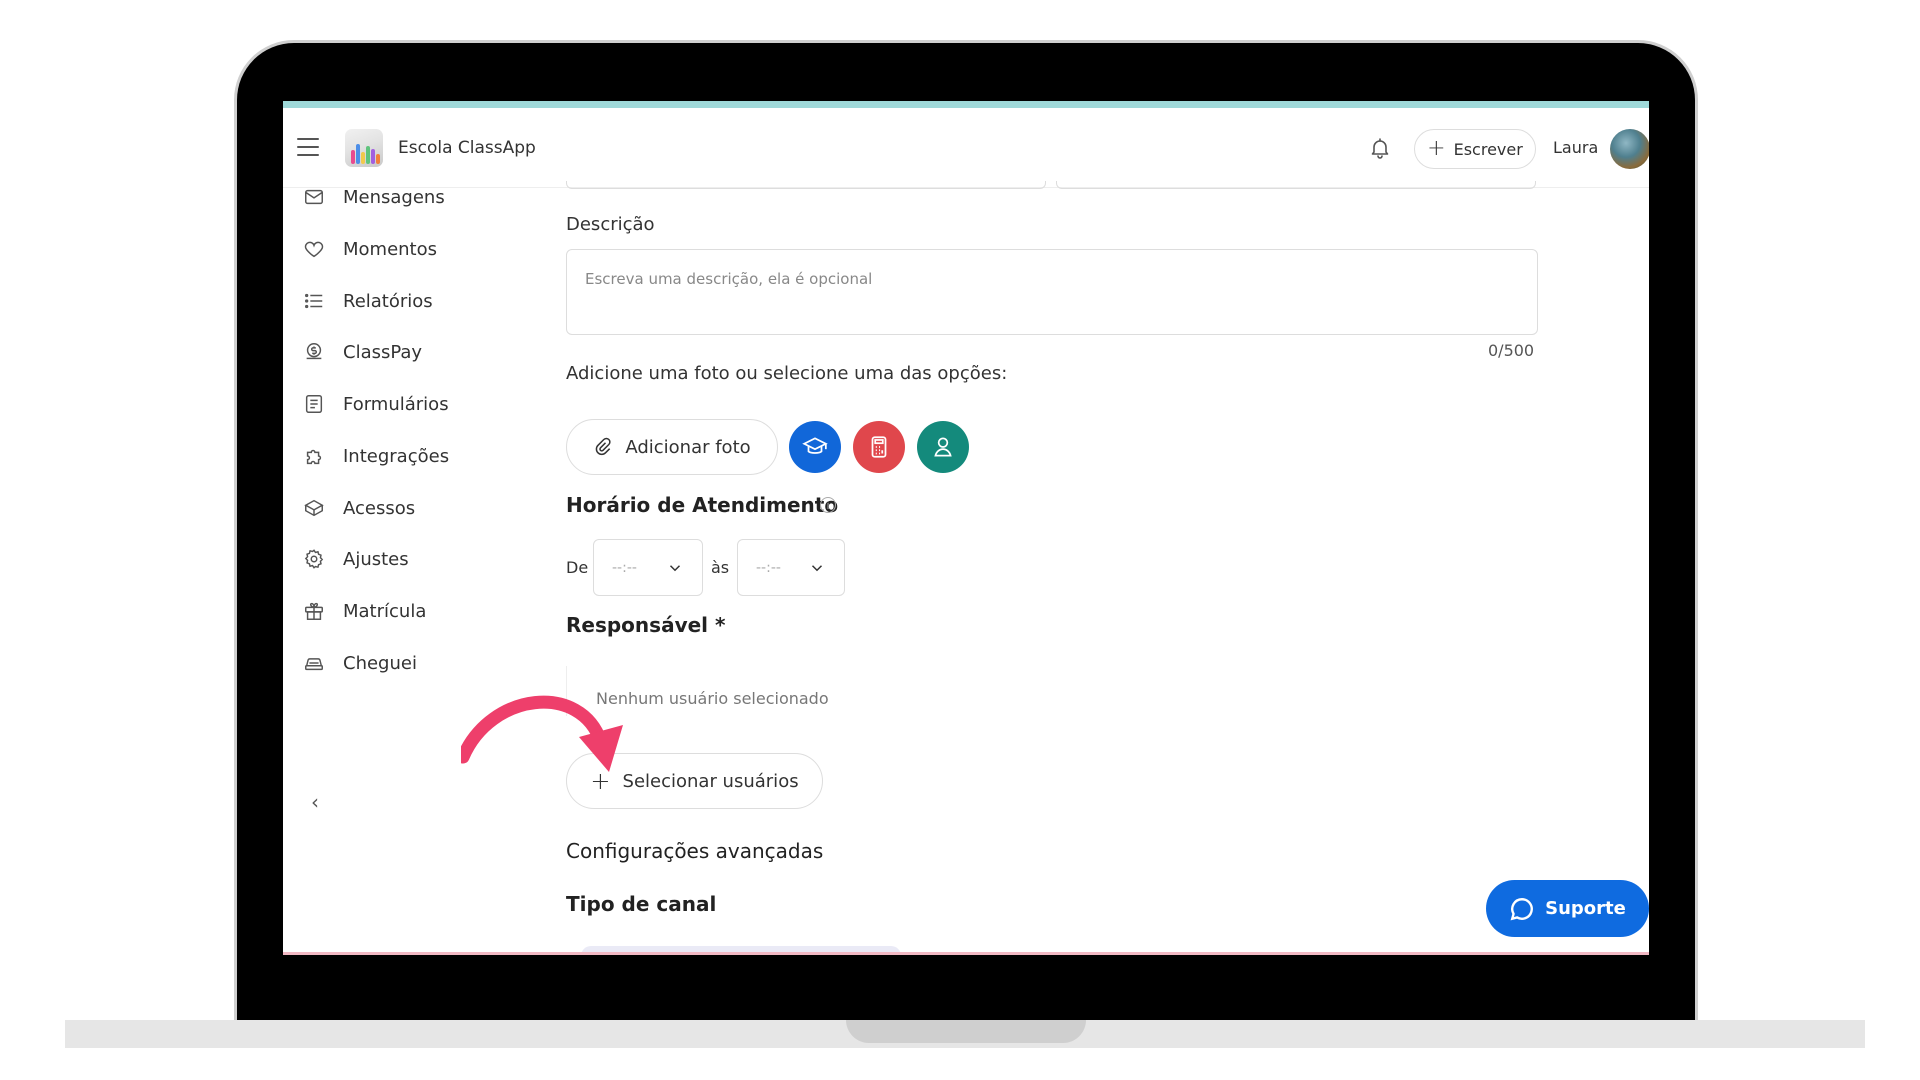  I want to click on form-icon, so click(314, 404).